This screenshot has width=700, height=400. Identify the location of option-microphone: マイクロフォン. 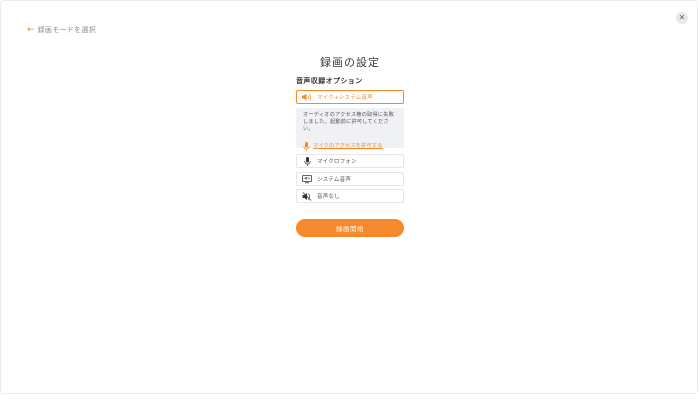
(350, 161).